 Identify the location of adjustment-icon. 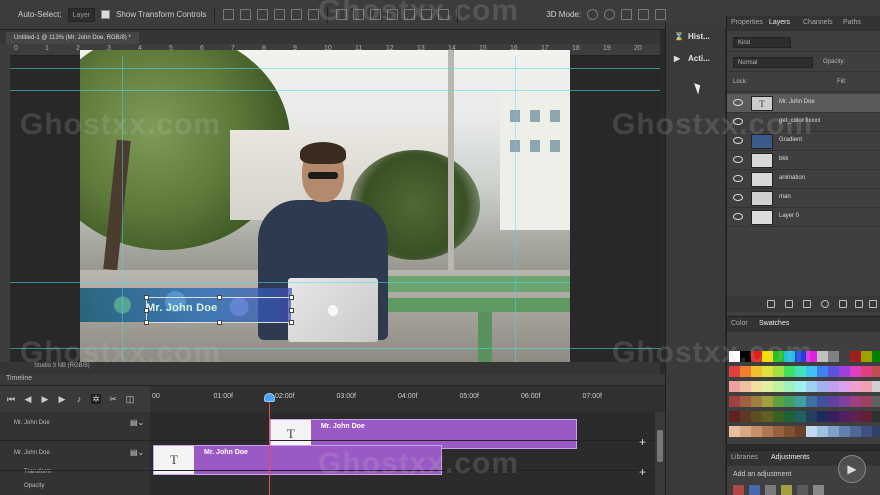
(825, 304).